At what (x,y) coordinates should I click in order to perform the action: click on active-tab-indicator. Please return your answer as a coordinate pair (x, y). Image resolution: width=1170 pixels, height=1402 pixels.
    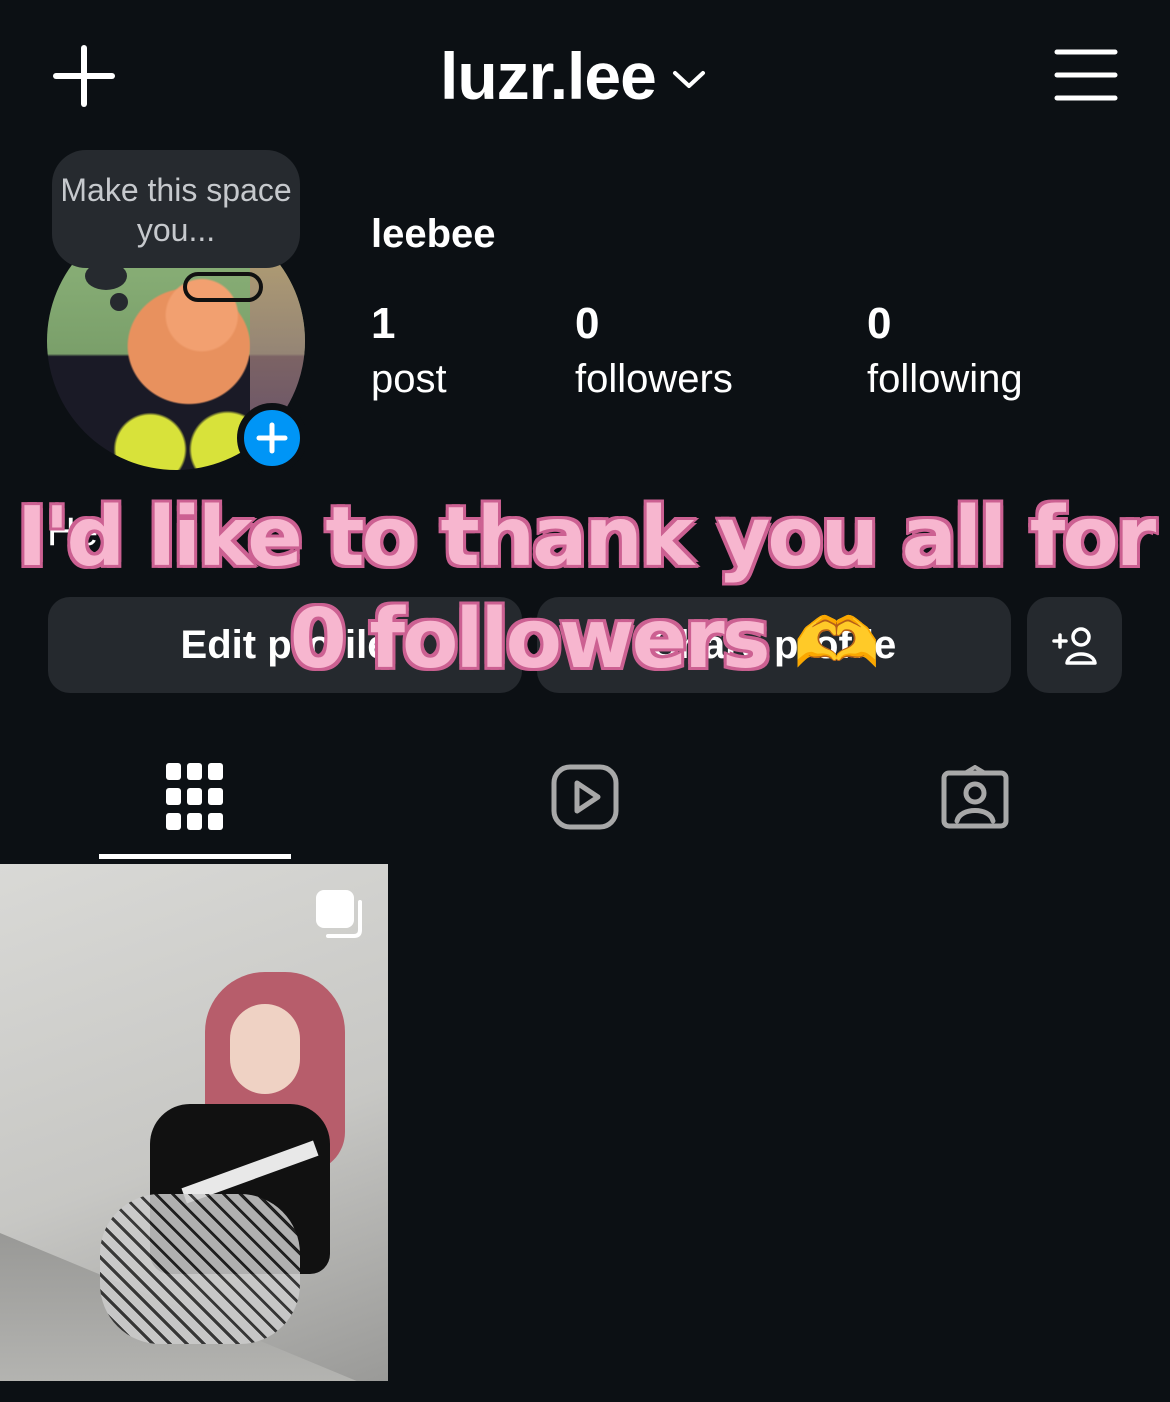
    Looking at the image, I should click on (195, 856).